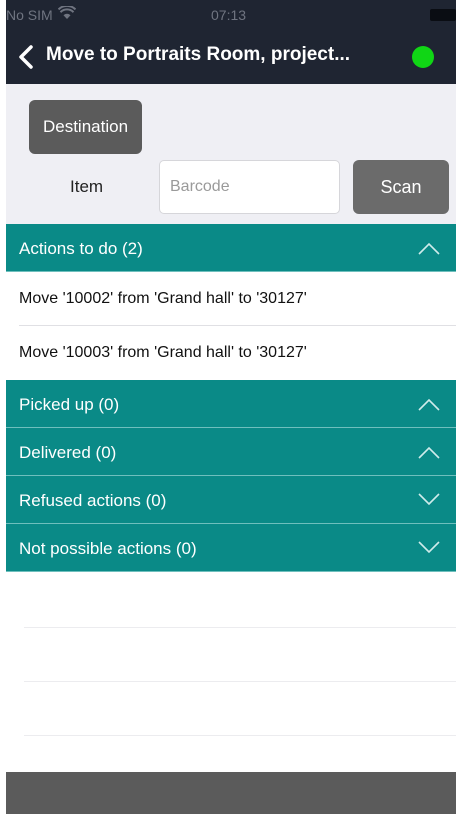  What do you see at coordinates (108, 548) in the screenshot?
I see `section-title: Not possible actions (0)` at bounding box center [108, 548].